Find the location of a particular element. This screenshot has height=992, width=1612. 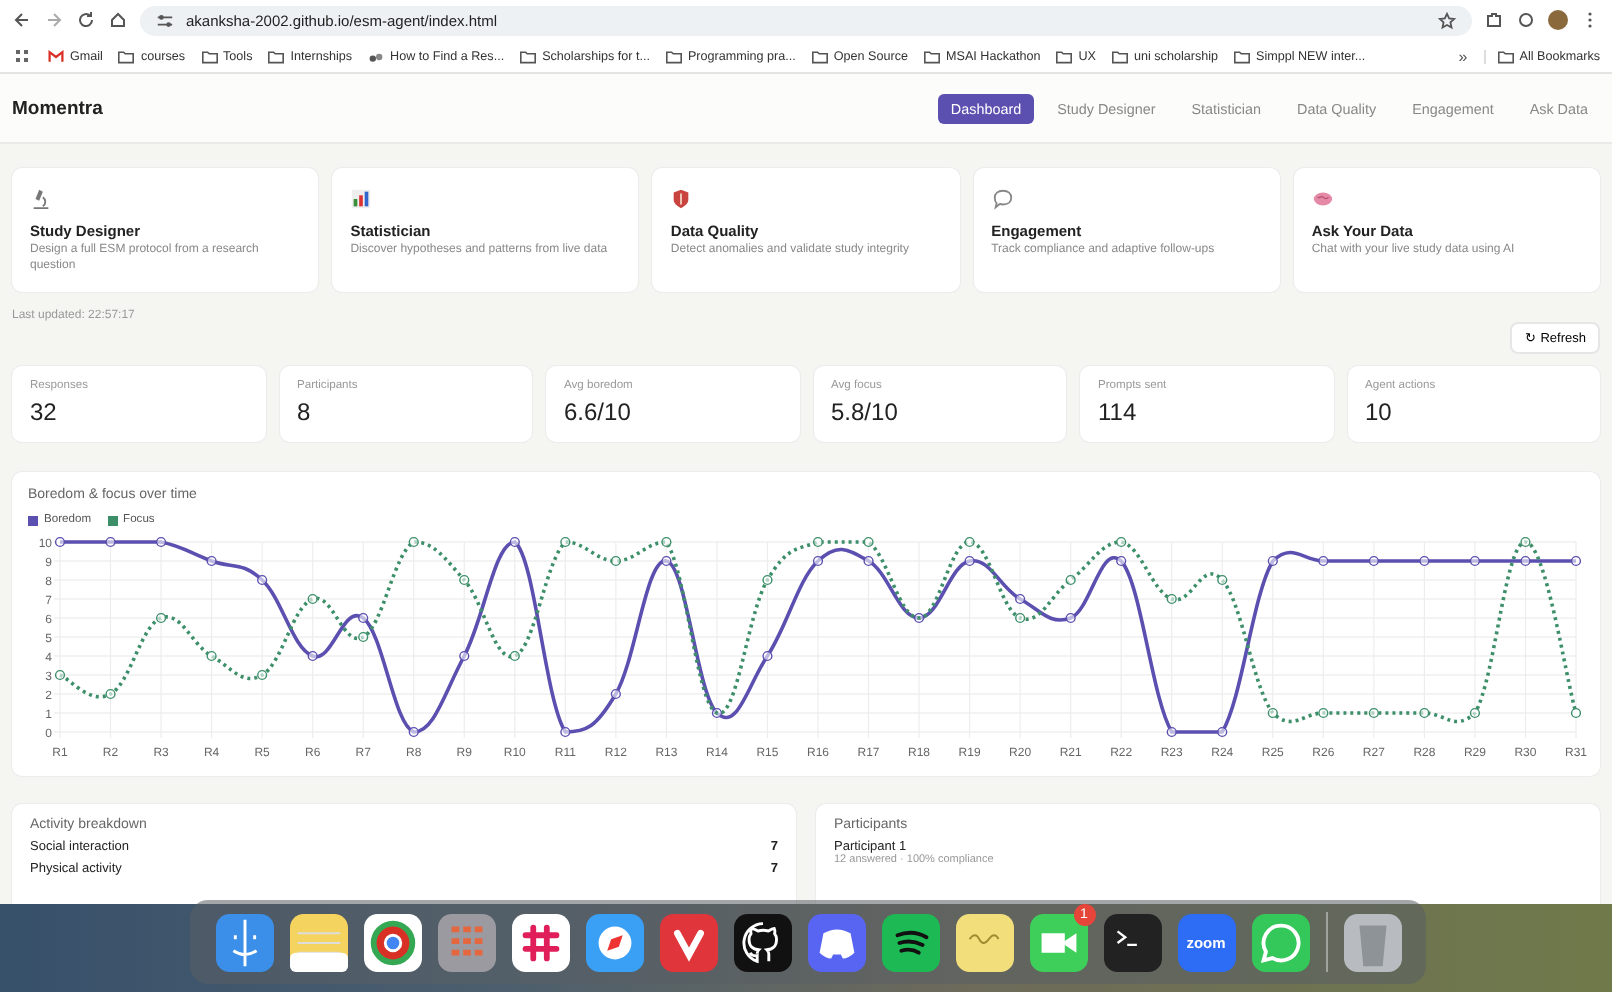

sound-waves-icon is located at coordinates (910, 942).